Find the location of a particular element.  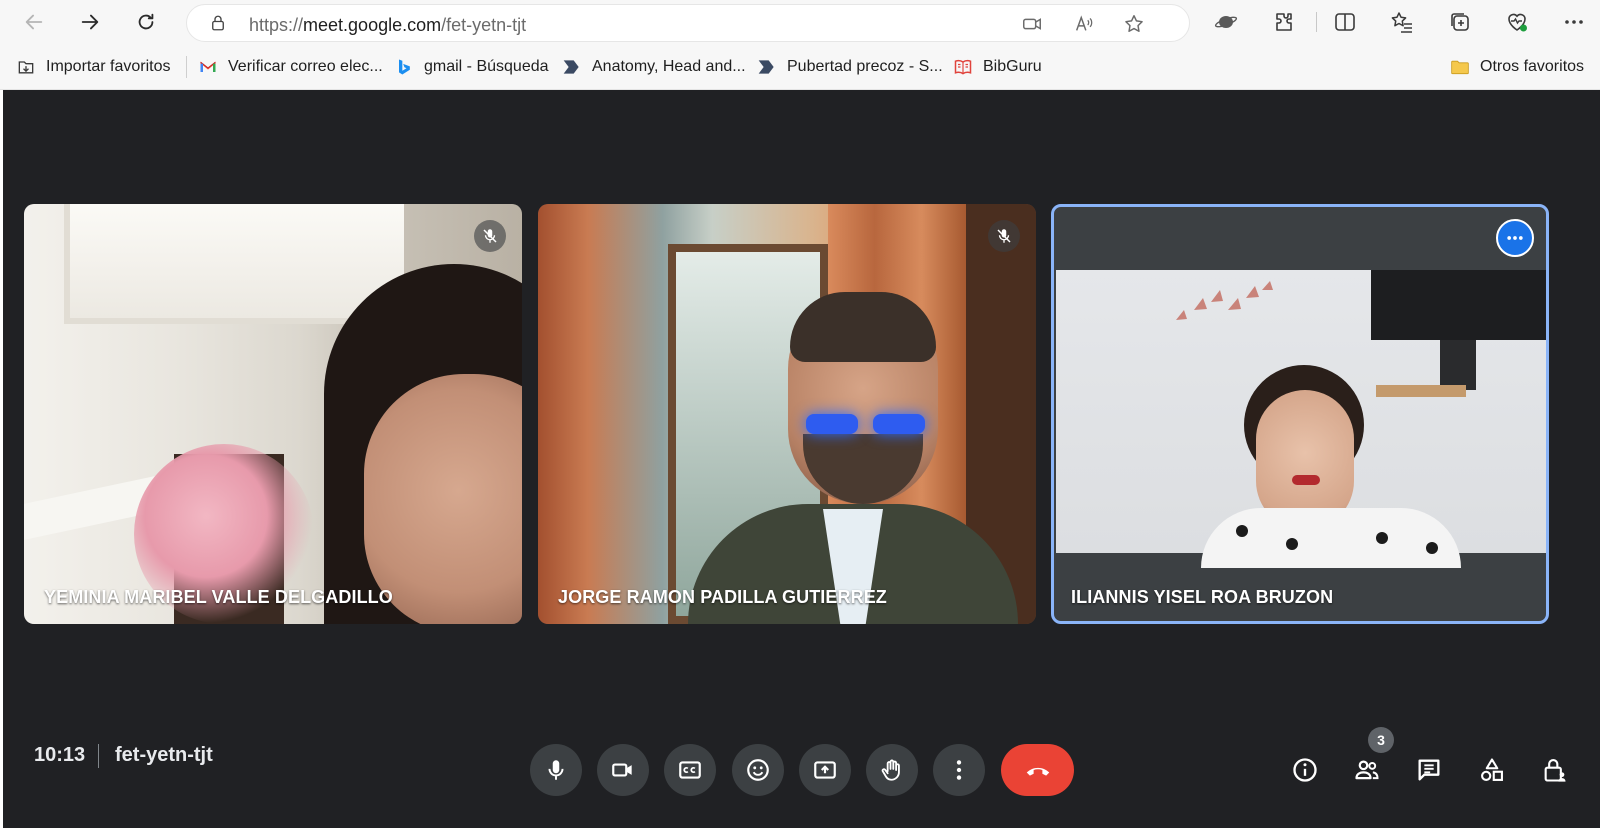

url-text: https://meet.google.com/fet-yetn-tjt is located at coordinates (387, 25).